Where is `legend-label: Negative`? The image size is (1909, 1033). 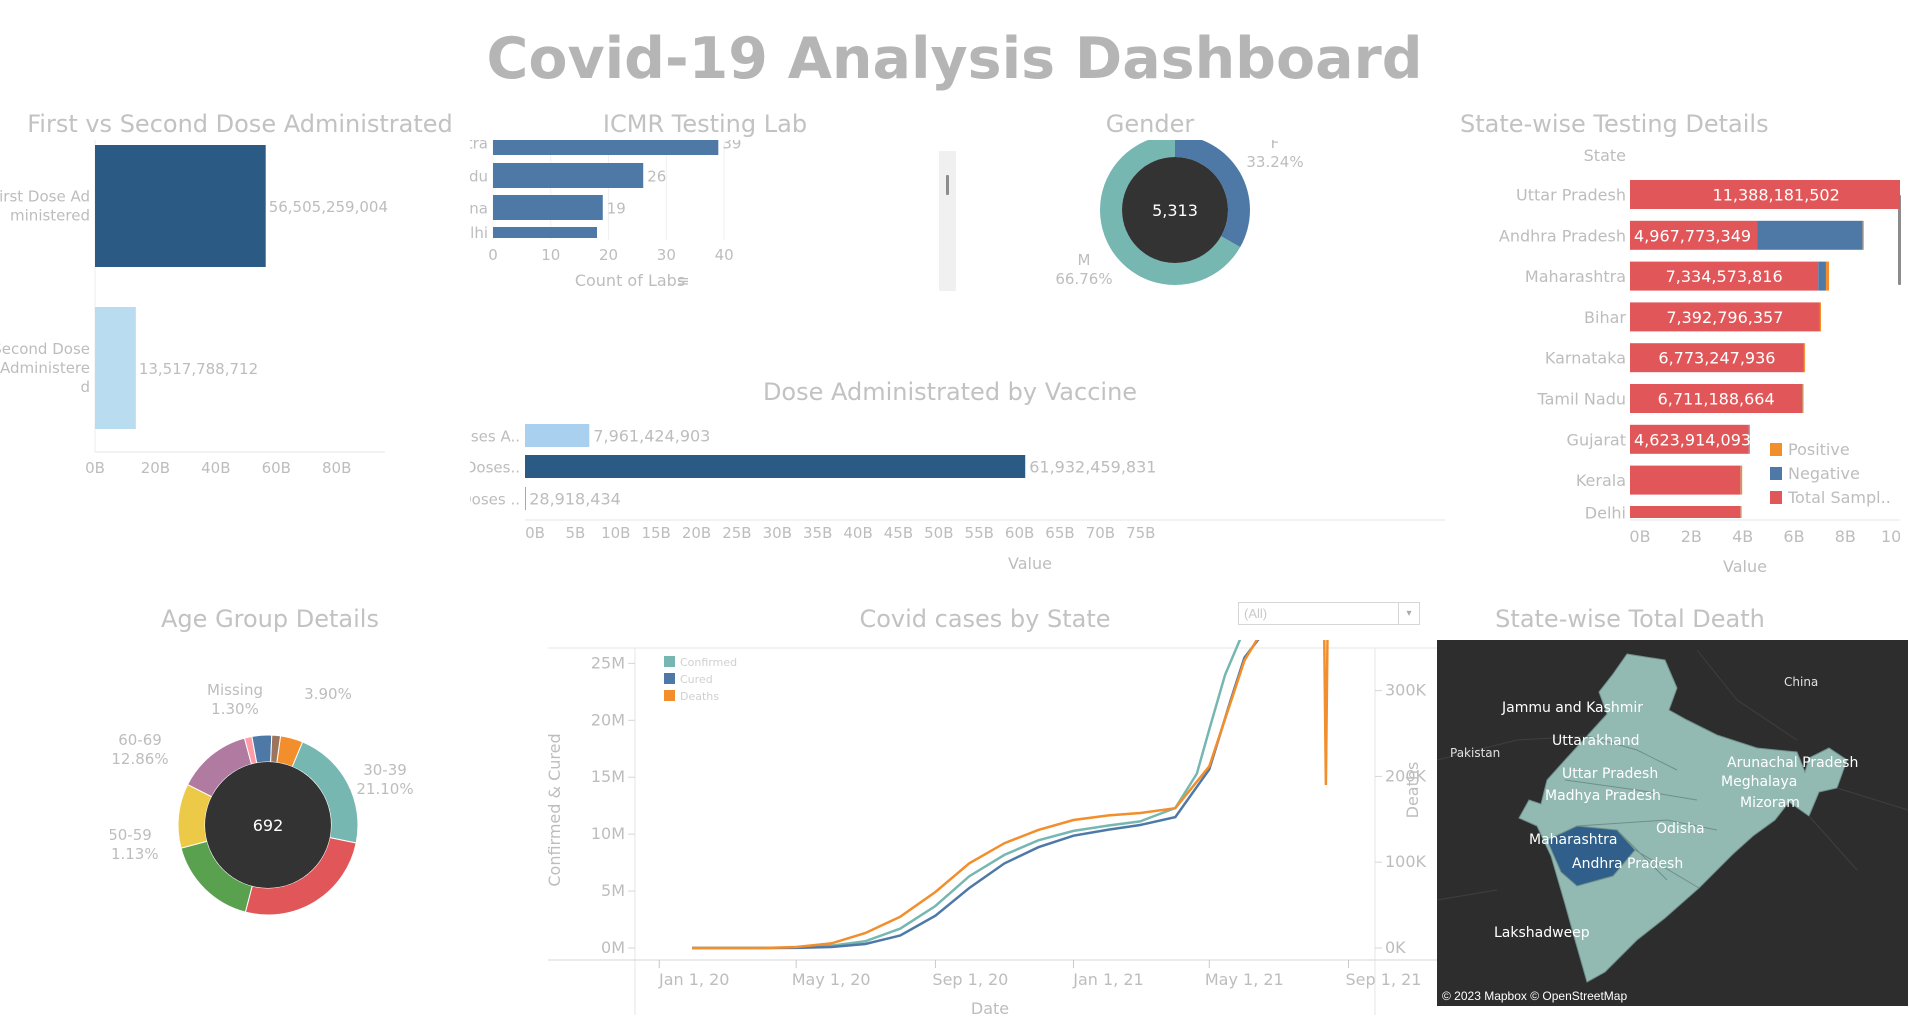
legend-label: Negative is located at coordinates (1824, 473).